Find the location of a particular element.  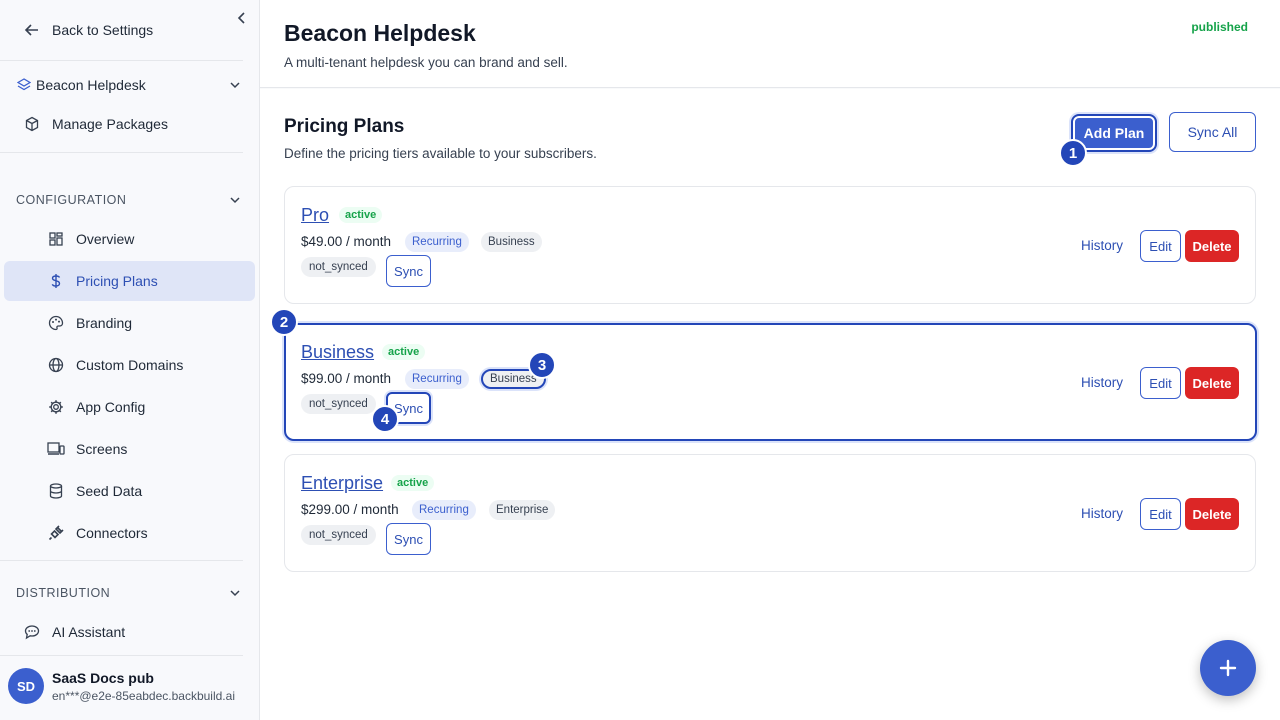

annotation-badge-4: 4 is located at coordinates (385, 419).